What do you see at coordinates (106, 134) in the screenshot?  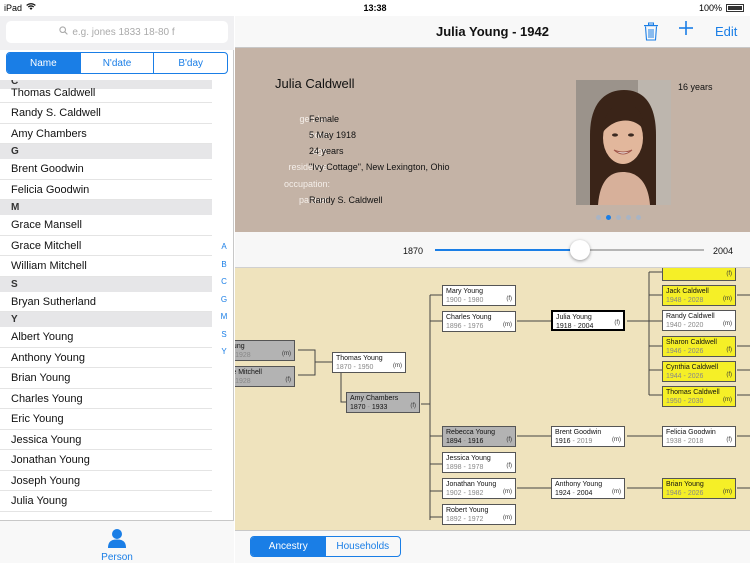 I see `list-item: Amy Chambers` at bounding box center [106, 134].